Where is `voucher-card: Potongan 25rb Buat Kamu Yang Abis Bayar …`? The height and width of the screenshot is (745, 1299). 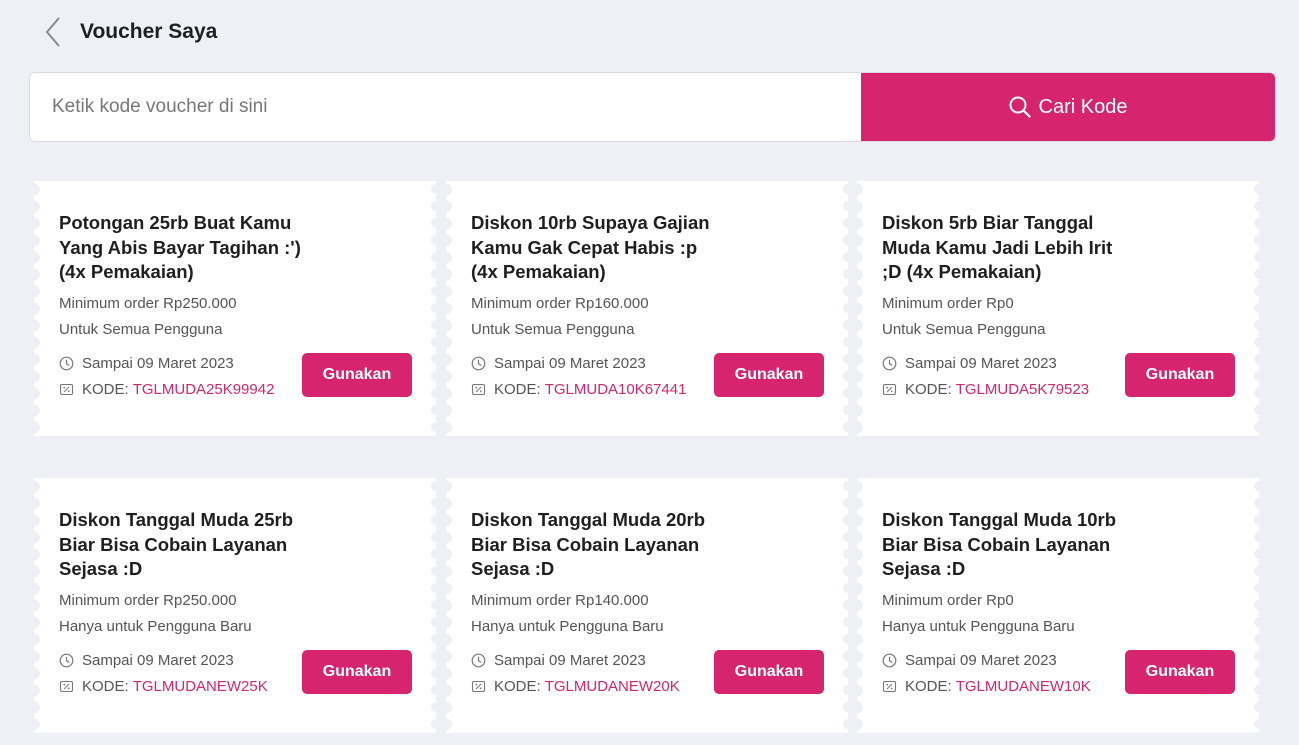
voucher-card: Potongan 25rb Buat Kamu Yang Abis Bayar … is located at coordinates (235, 308).